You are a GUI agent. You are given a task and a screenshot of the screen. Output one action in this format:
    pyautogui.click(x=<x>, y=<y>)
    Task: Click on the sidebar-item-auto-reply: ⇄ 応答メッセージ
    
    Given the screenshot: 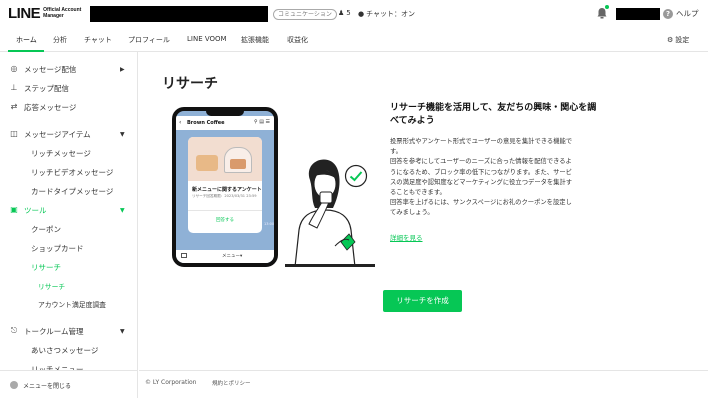 What is the action you would take?
    pyautogui.click(x=68, y=107)
    